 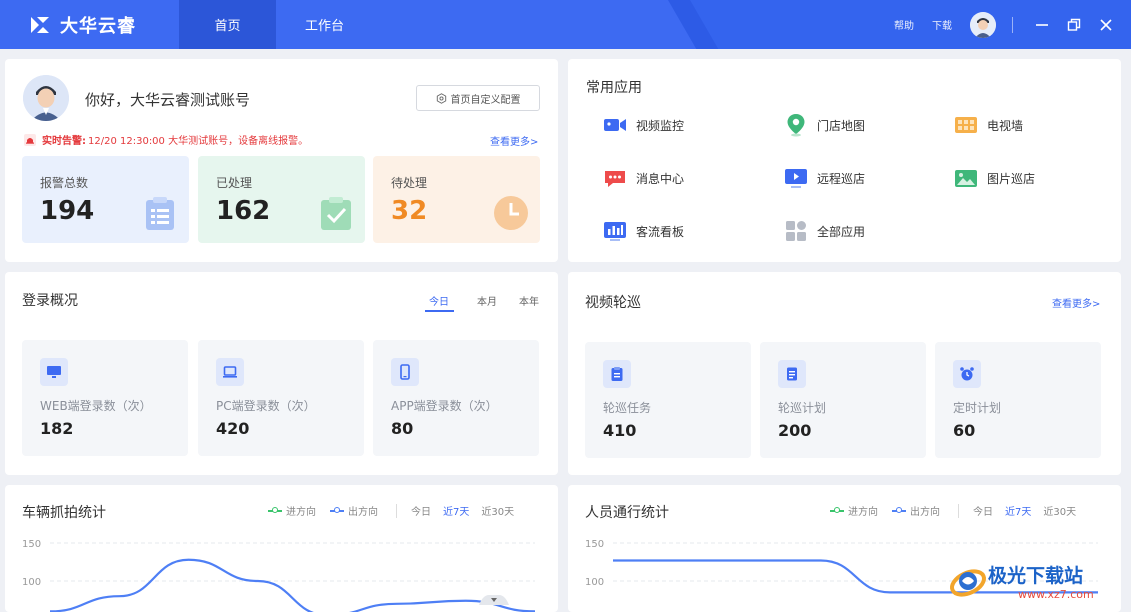 I want to click on alarm-clock-icon, so click(x=967, y=374).